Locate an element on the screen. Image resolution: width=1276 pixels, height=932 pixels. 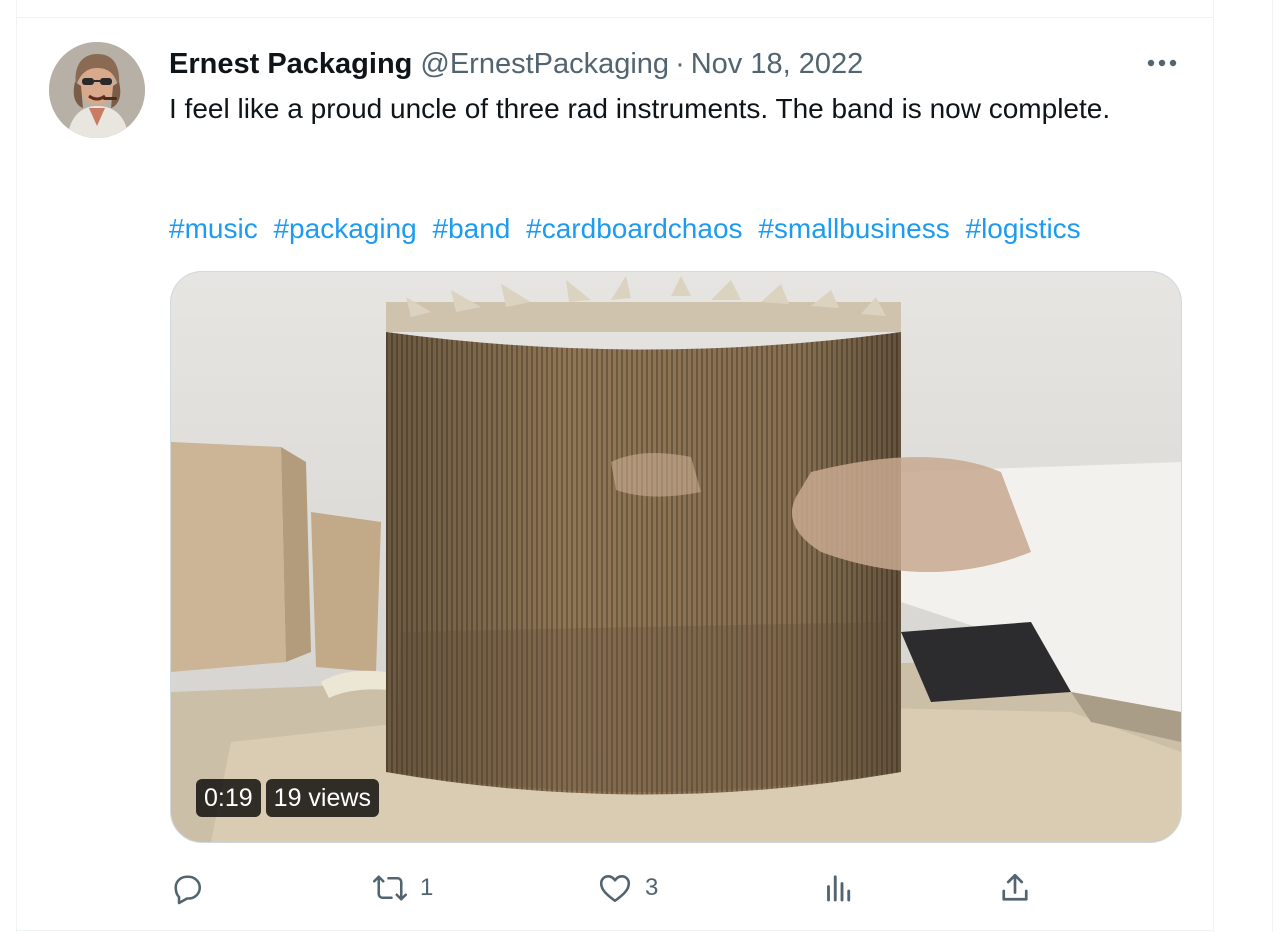
avatar-image is located at coordinates (97, 90).